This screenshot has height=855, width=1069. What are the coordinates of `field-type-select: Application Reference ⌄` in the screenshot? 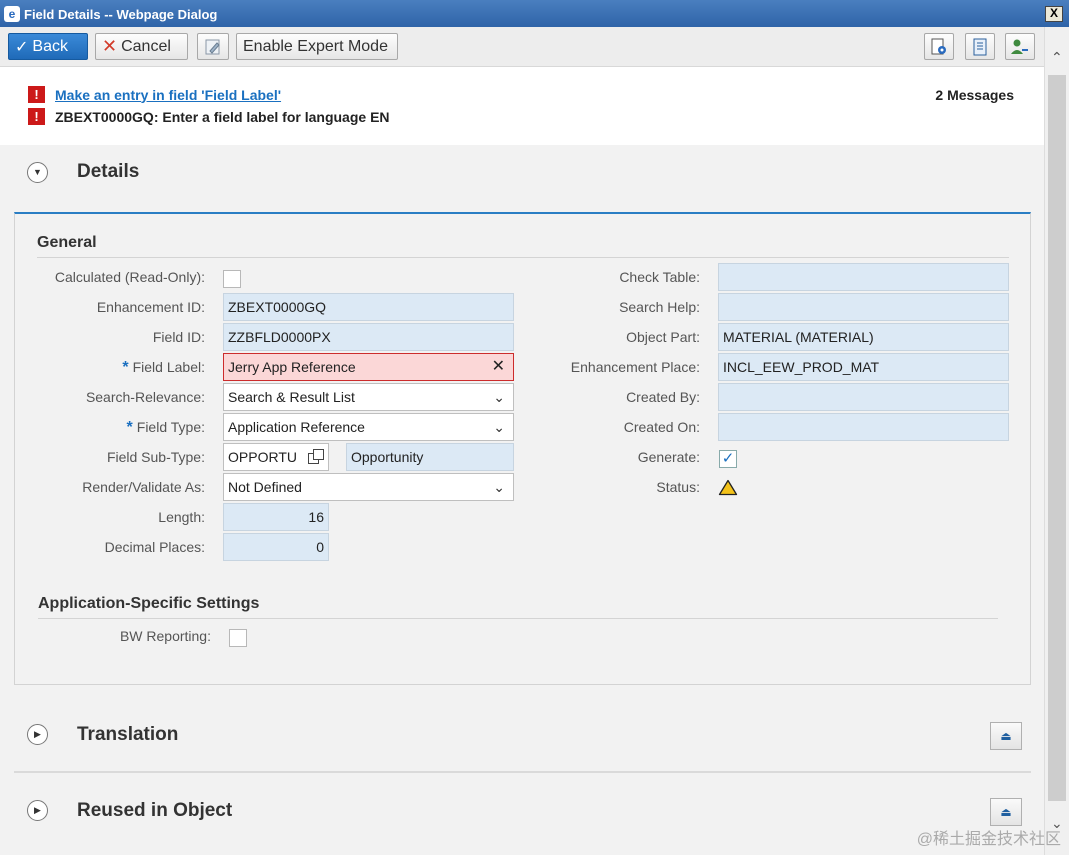 It's located at (368, 427).